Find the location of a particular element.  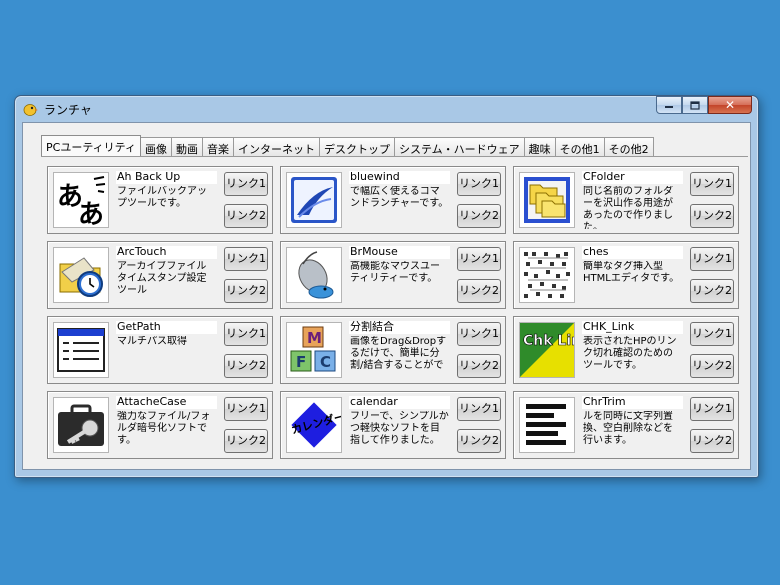

app-description: 画像をDrag&Dropするだけで、簡単に分割/結合することがで is located at coordinates (398, 353).